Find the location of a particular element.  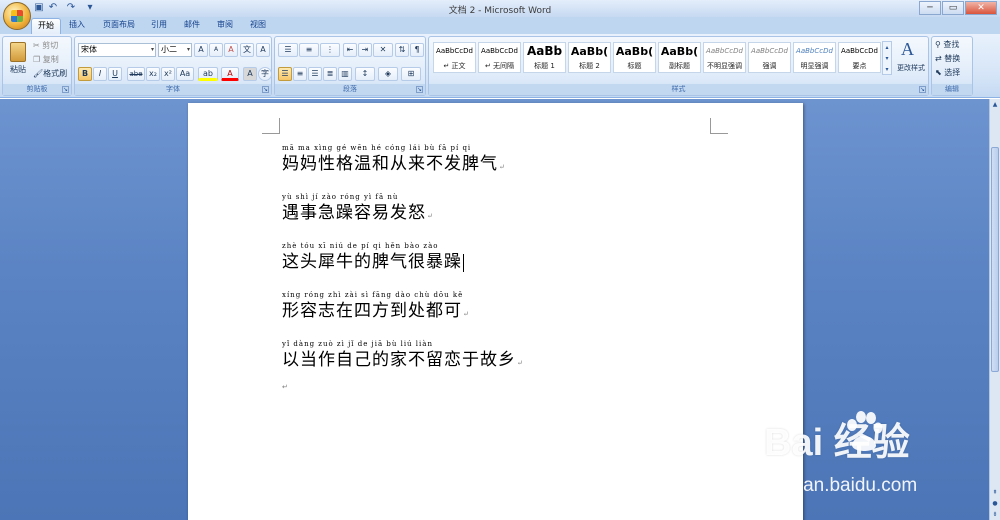

font-size-combo: 小二 ▾ is located at coordinates (175, 50).